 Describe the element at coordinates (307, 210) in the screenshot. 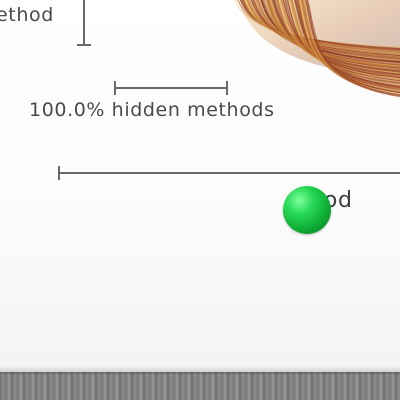

I see `pointer-cursor` at that location.